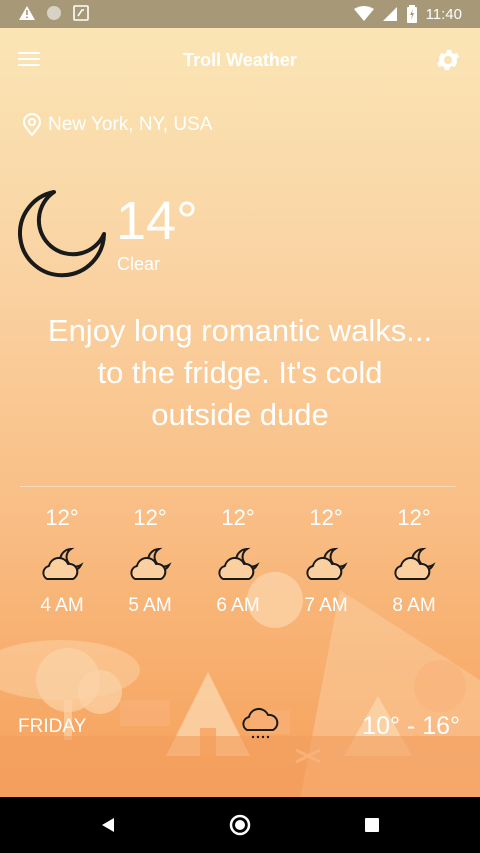  I want to click on hour-time: 6 AM, so click(238, 605).